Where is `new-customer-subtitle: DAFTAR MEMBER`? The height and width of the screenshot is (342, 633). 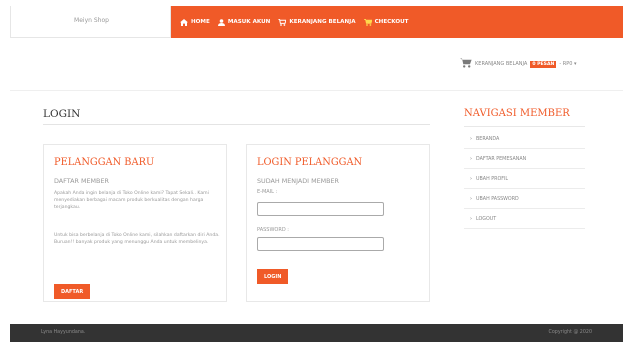
new-customer-subtitle: DAFTAR MEMBER is located at coordinates (81, 181).